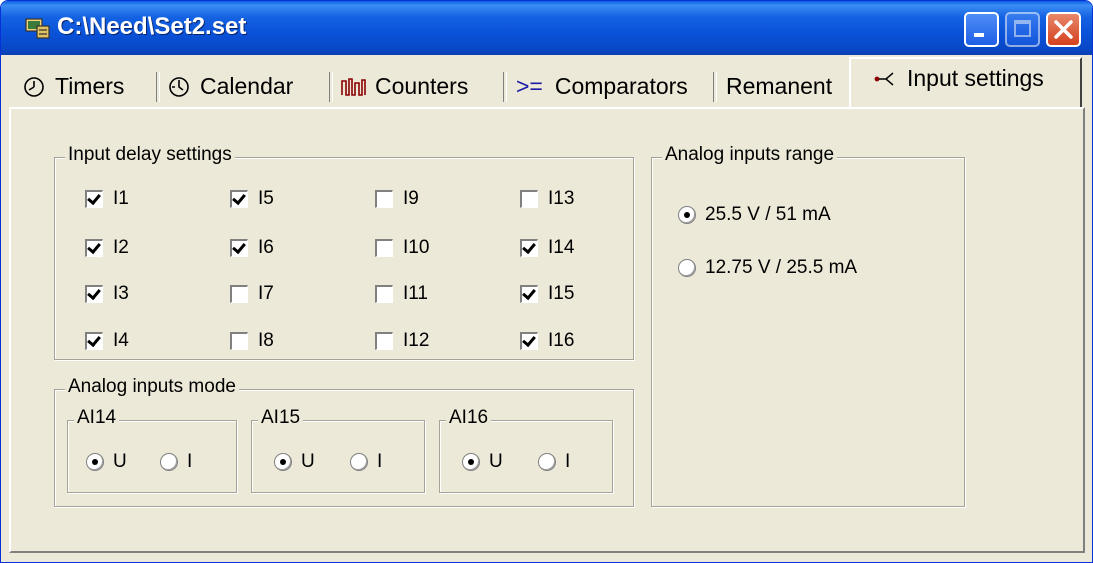  What do you see at coordinates (294, 462) in the screenshot?
I see `ai15-u-radio: U` at bounding box center [294, 462].